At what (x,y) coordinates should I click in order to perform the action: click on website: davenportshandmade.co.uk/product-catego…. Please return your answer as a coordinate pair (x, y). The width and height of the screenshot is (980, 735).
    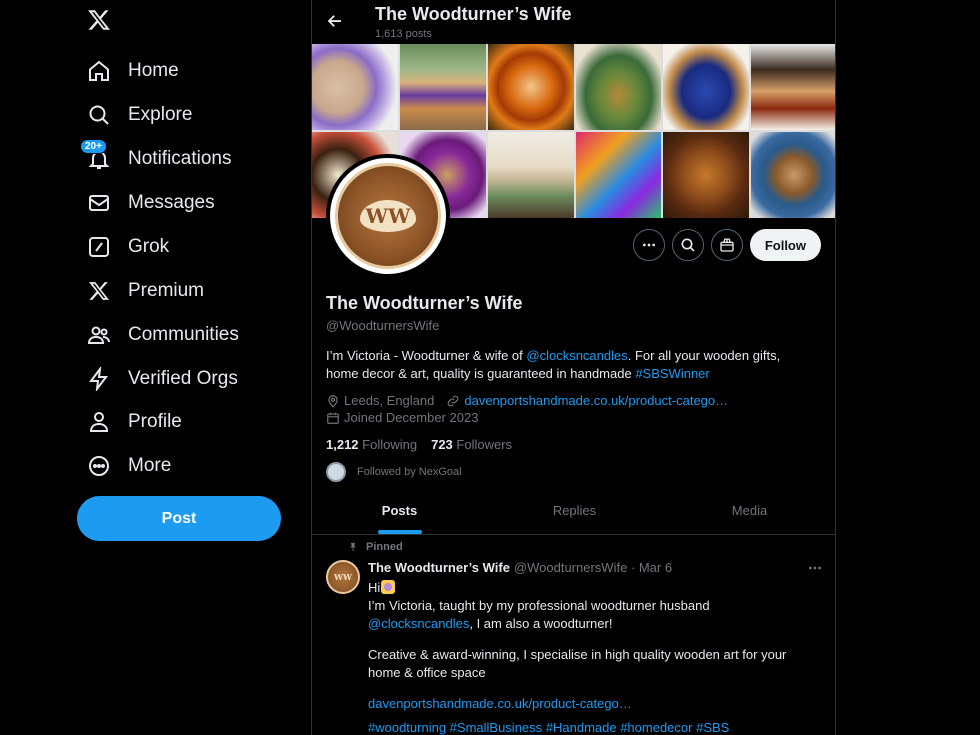
    Looking at the image, I should click on (587, 400).